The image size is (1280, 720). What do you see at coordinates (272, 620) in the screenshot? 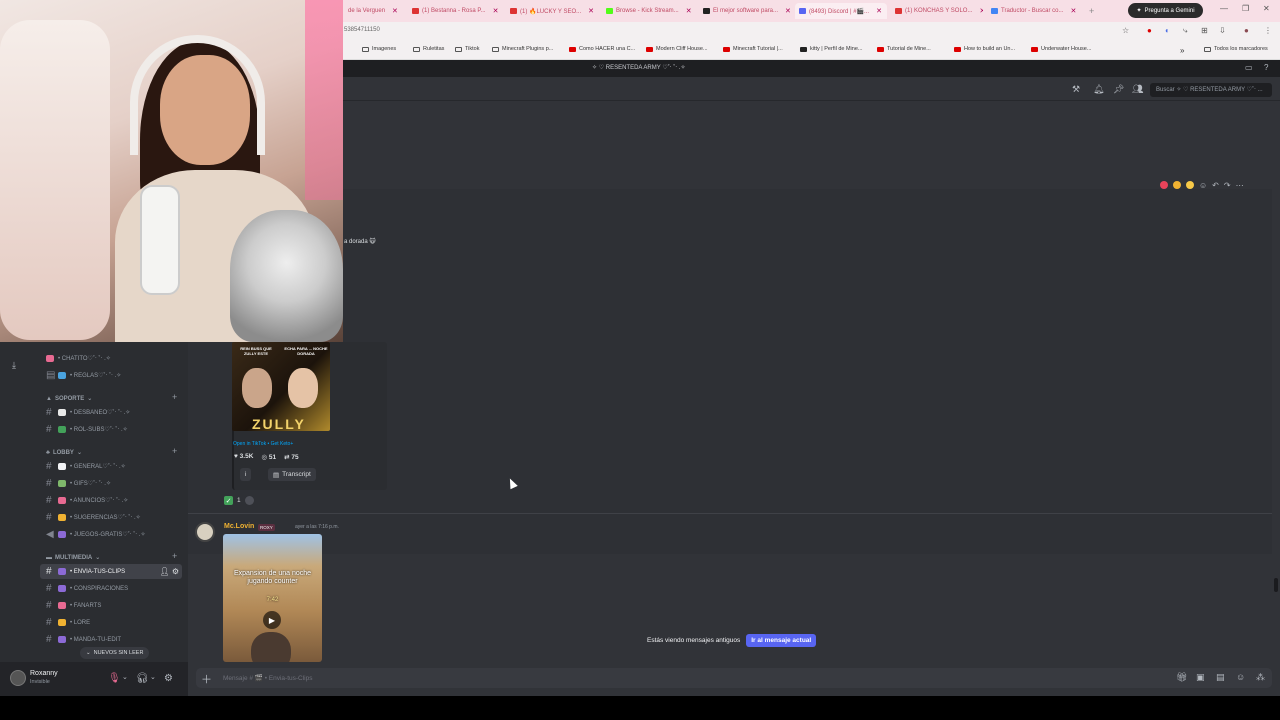
I see `play-icon: ▶` at bounding box center [272, 620].